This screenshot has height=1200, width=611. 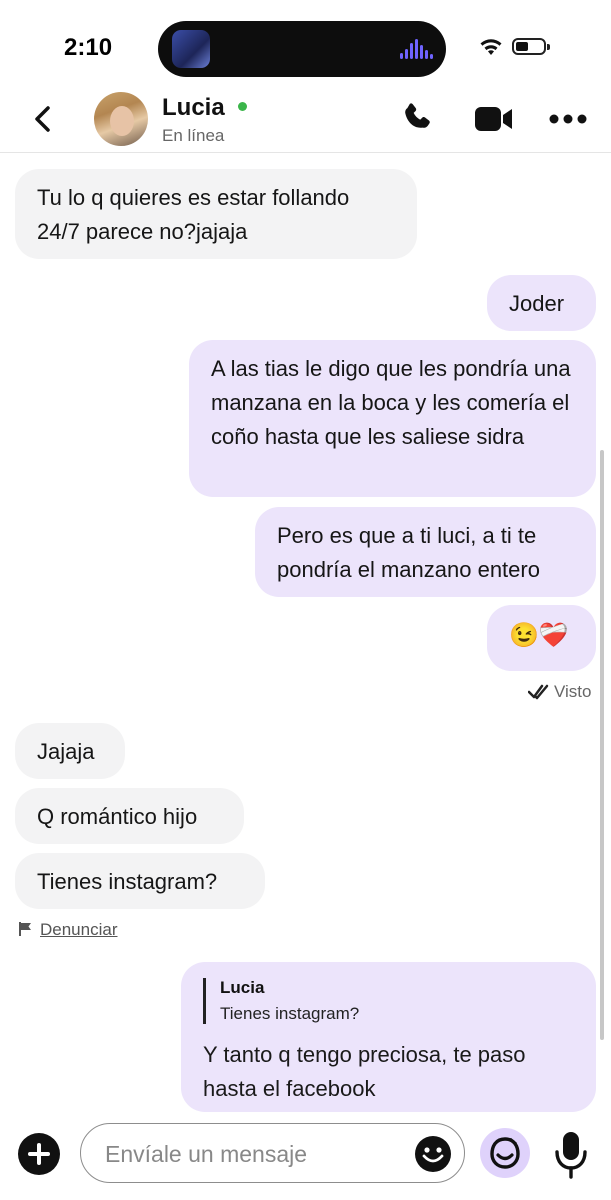 What do you see at coordinates (25, 929) in the screenshot?
I see `flag-icon` at bounding box center [25, 929].